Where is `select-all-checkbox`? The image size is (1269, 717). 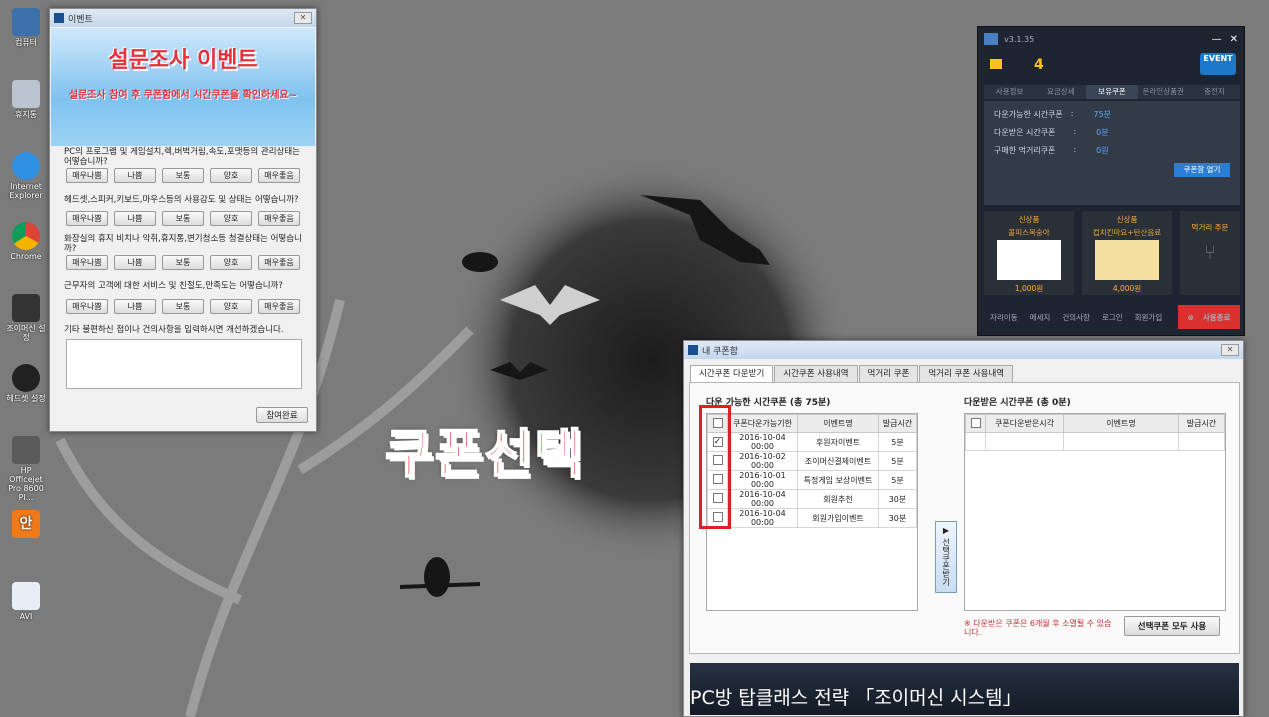
select-all-checkbox is located at coordinates (975, 422).